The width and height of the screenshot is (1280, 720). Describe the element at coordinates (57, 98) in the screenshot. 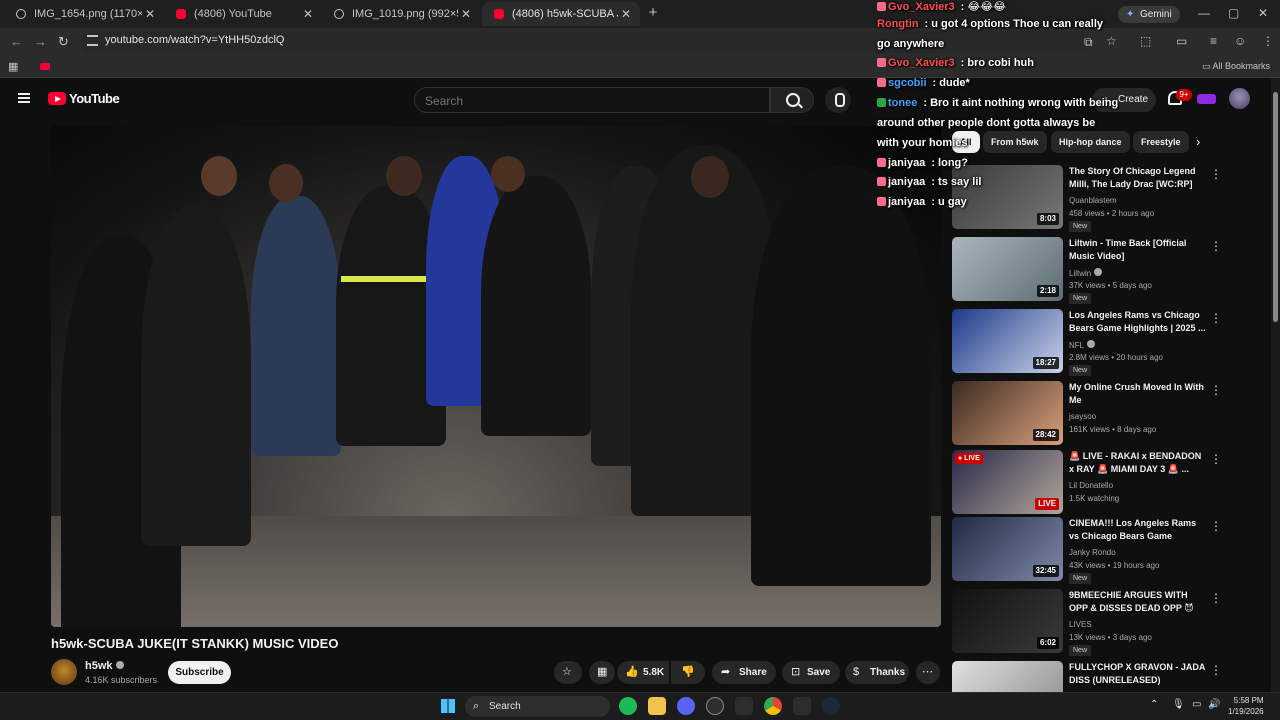

I see `youtube-logo-icon` at that location.